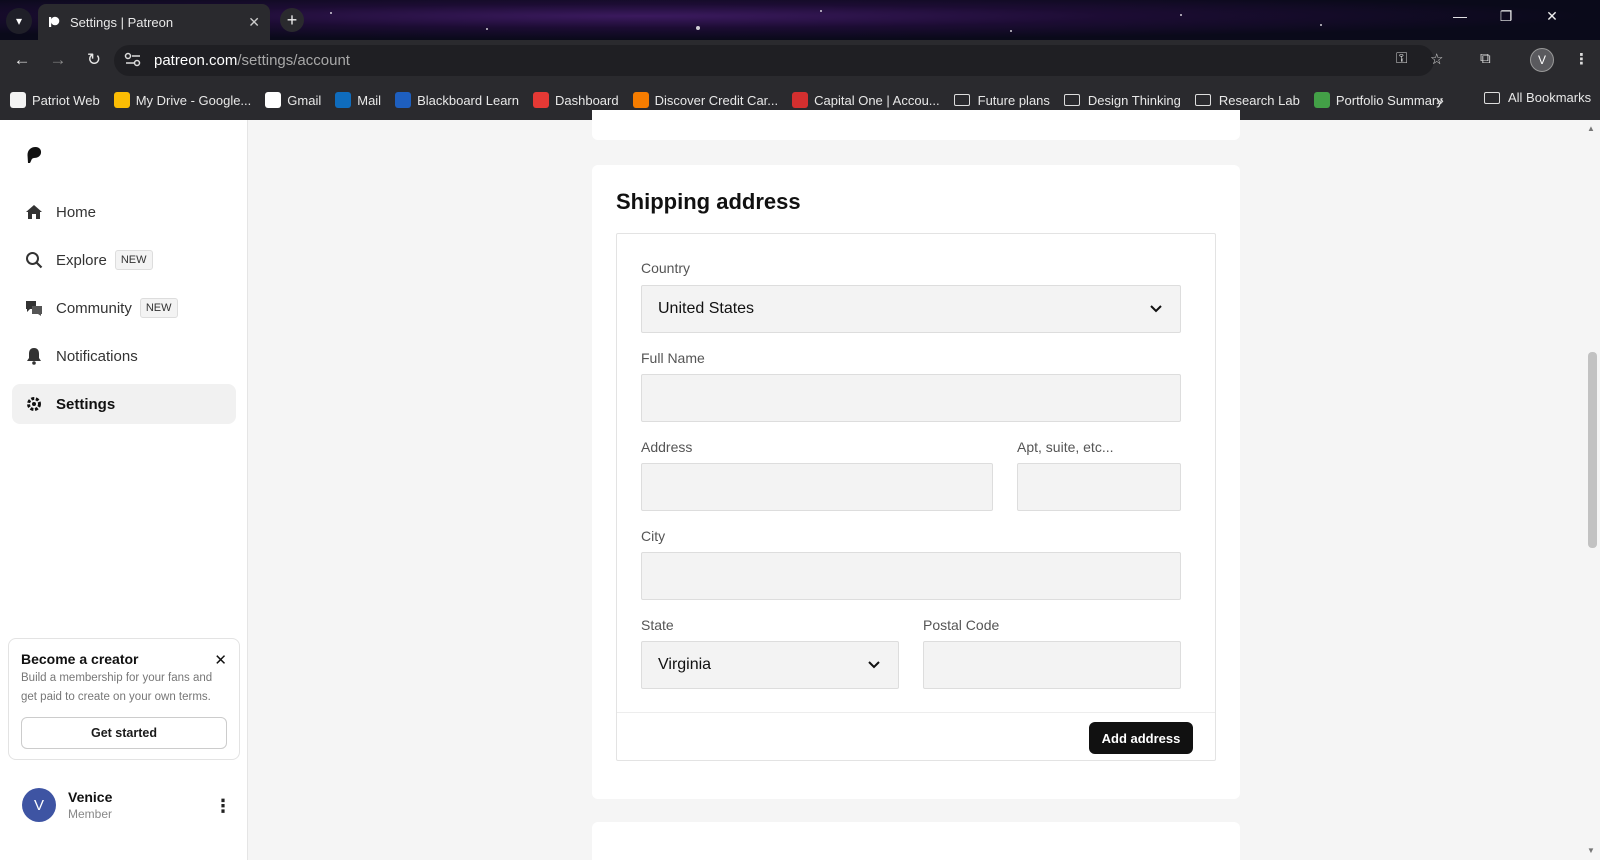 This screenshot has height=860, width=1600. Describe the element at coordinates (1592, 450) in the screenshot. I see `scrollbar-thumb` at that location.